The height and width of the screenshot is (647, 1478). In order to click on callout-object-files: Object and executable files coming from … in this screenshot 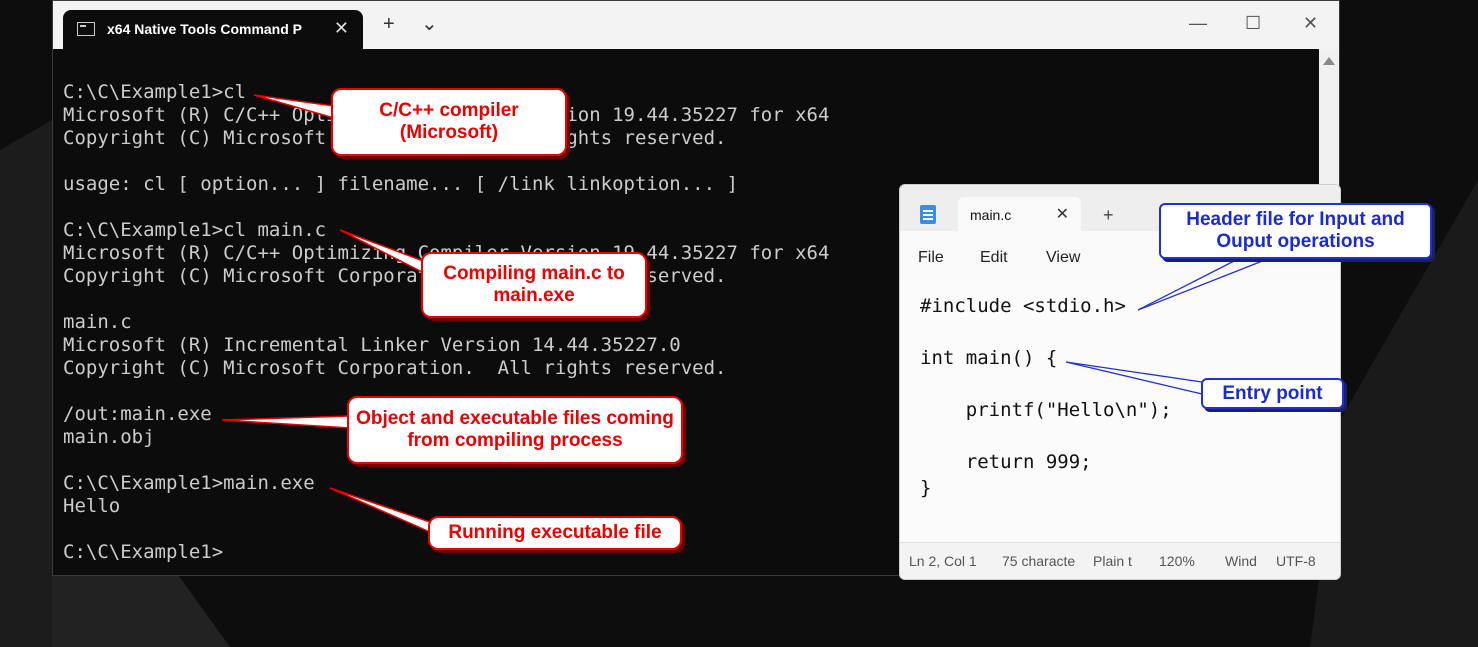, I will do `click(515, 430)`.